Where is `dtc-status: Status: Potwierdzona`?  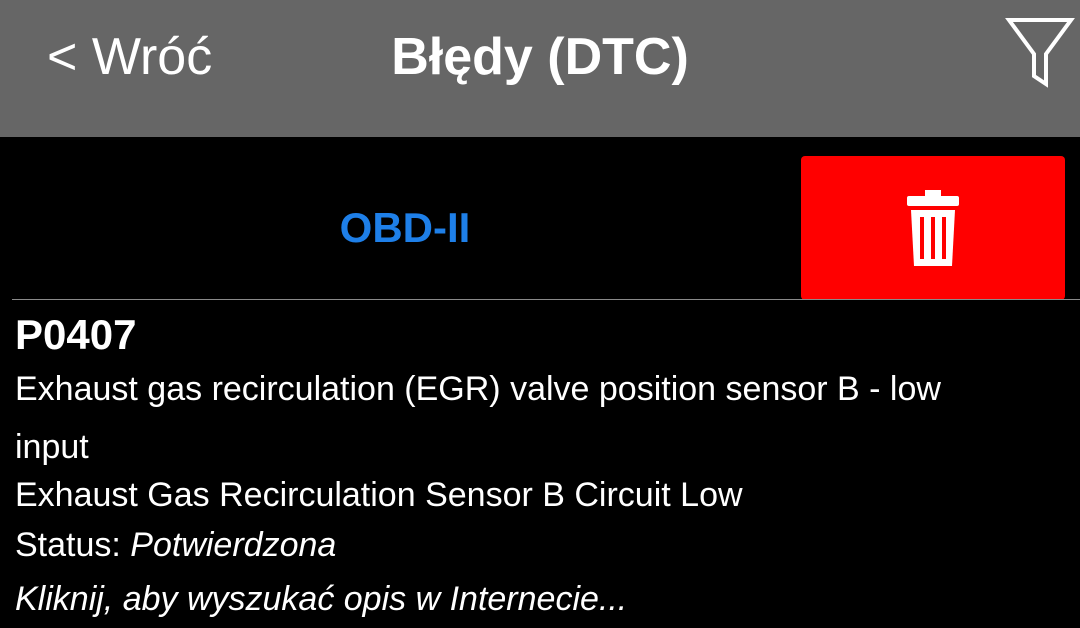 dtc-status: Status: Potwierdzona is located at coordinates (175, 545).